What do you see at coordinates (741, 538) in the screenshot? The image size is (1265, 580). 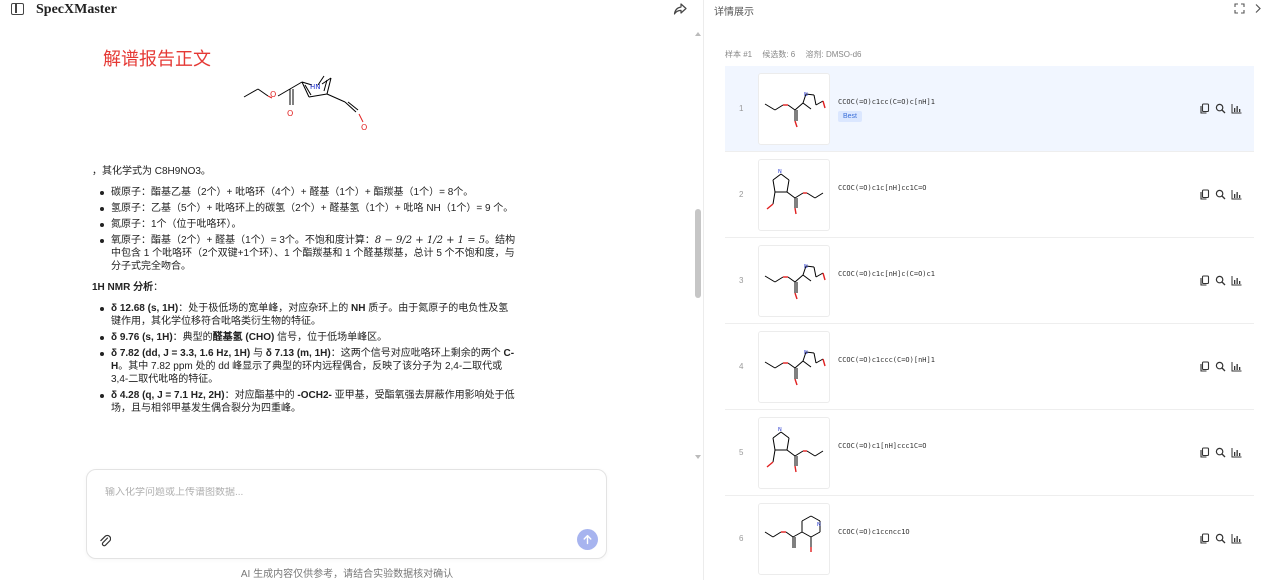 I see `candidate-index: 6` at bounding box center [741, 538].